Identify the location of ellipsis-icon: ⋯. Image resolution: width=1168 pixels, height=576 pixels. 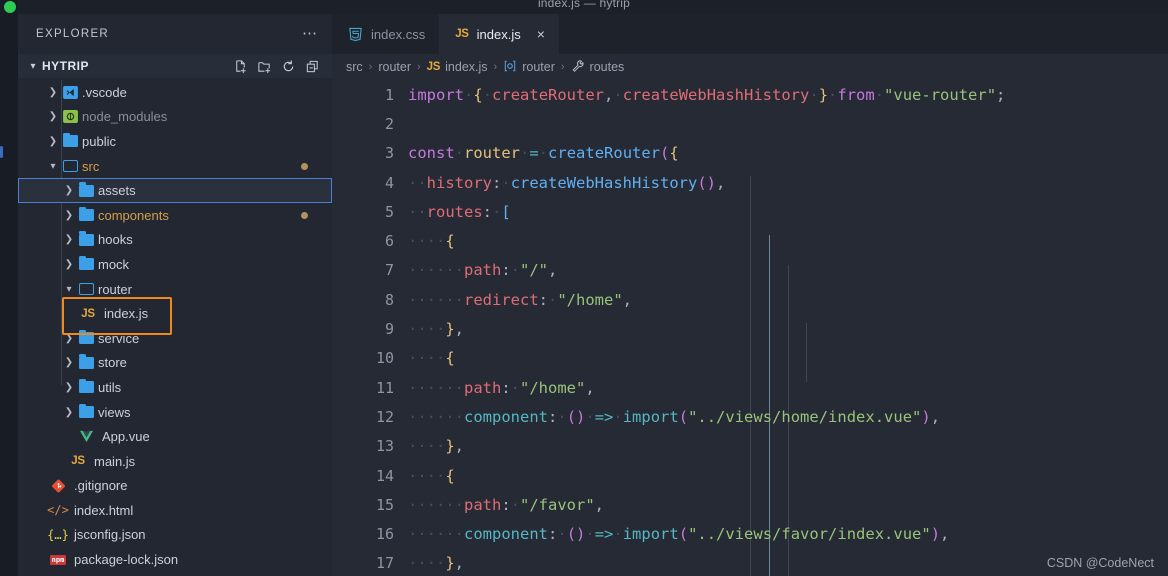
(310, 33).